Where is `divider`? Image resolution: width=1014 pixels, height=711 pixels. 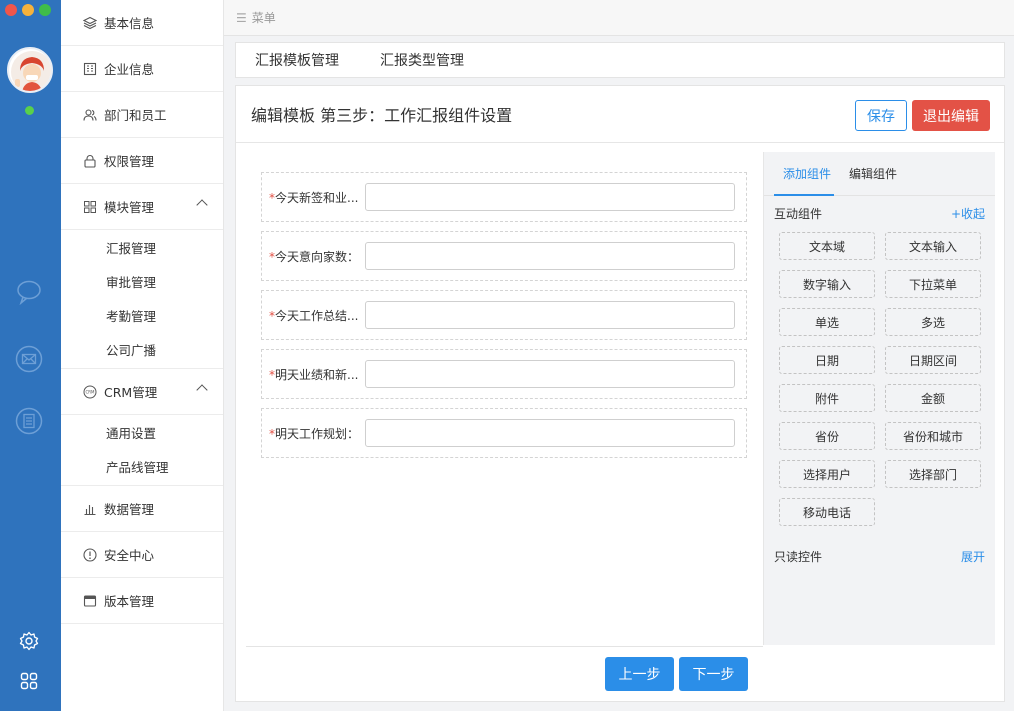
divider is located at coordinates (504, 646).